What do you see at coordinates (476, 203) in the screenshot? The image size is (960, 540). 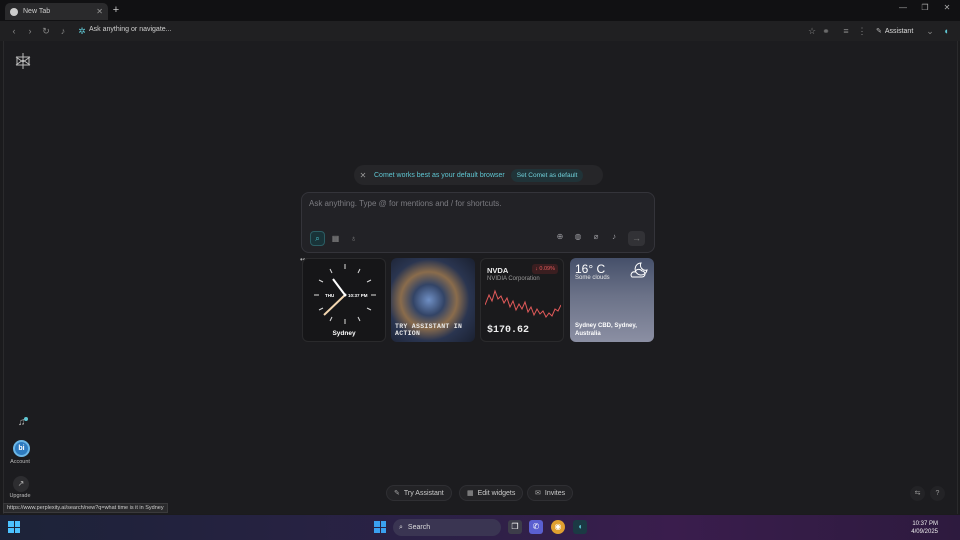 I see `search-input` at bounding box center [476, 203].